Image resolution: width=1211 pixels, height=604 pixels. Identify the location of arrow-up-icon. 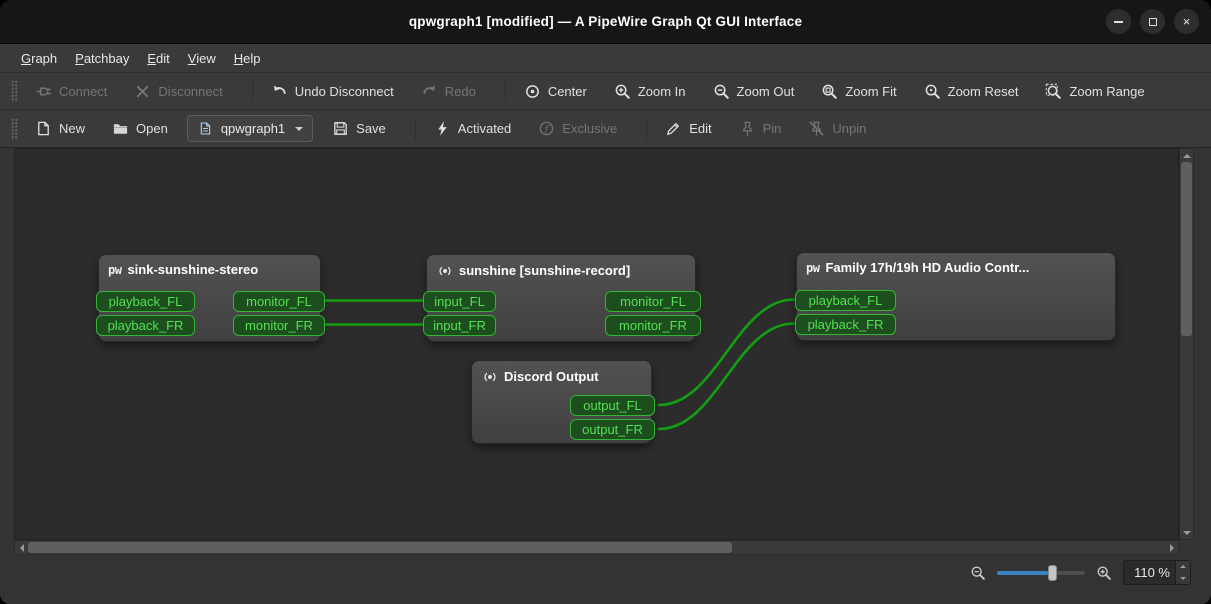
(1186, 154).